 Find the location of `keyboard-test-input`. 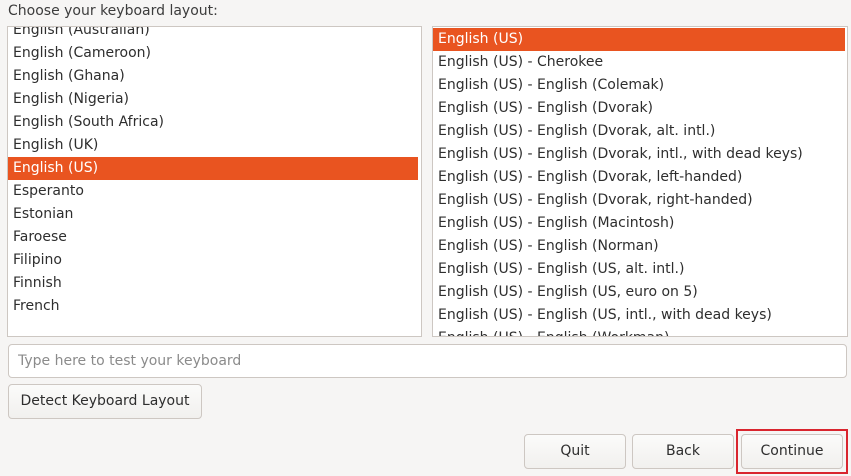

keyboard-test-input is located at coordinates (427, 361).